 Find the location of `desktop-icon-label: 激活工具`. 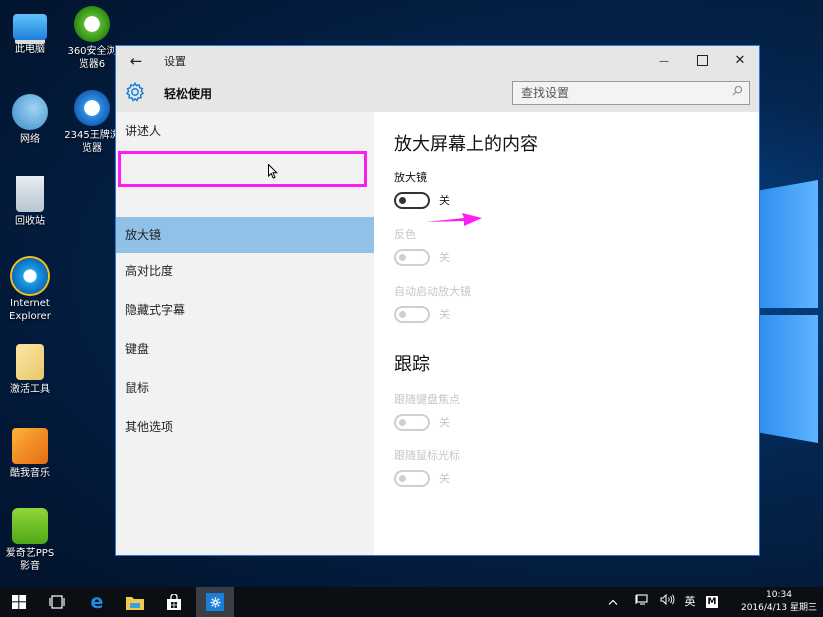

desktop-icon-label: 激活工具 is located at coordinates (30, 389).